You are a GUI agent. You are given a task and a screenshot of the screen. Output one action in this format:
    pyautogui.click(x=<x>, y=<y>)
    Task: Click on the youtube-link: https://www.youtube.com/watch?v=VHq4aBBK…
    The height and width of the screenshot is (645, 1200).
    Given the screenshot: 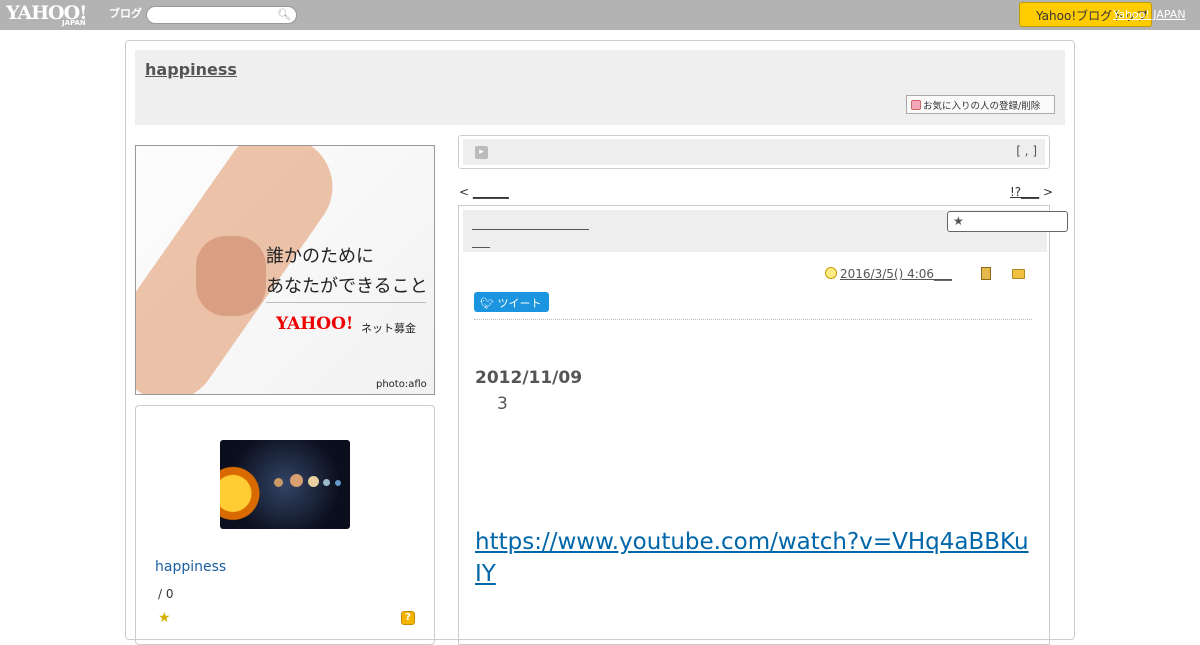 What is the action you would take?
    pyautogui.click(x=752, y=558)
    